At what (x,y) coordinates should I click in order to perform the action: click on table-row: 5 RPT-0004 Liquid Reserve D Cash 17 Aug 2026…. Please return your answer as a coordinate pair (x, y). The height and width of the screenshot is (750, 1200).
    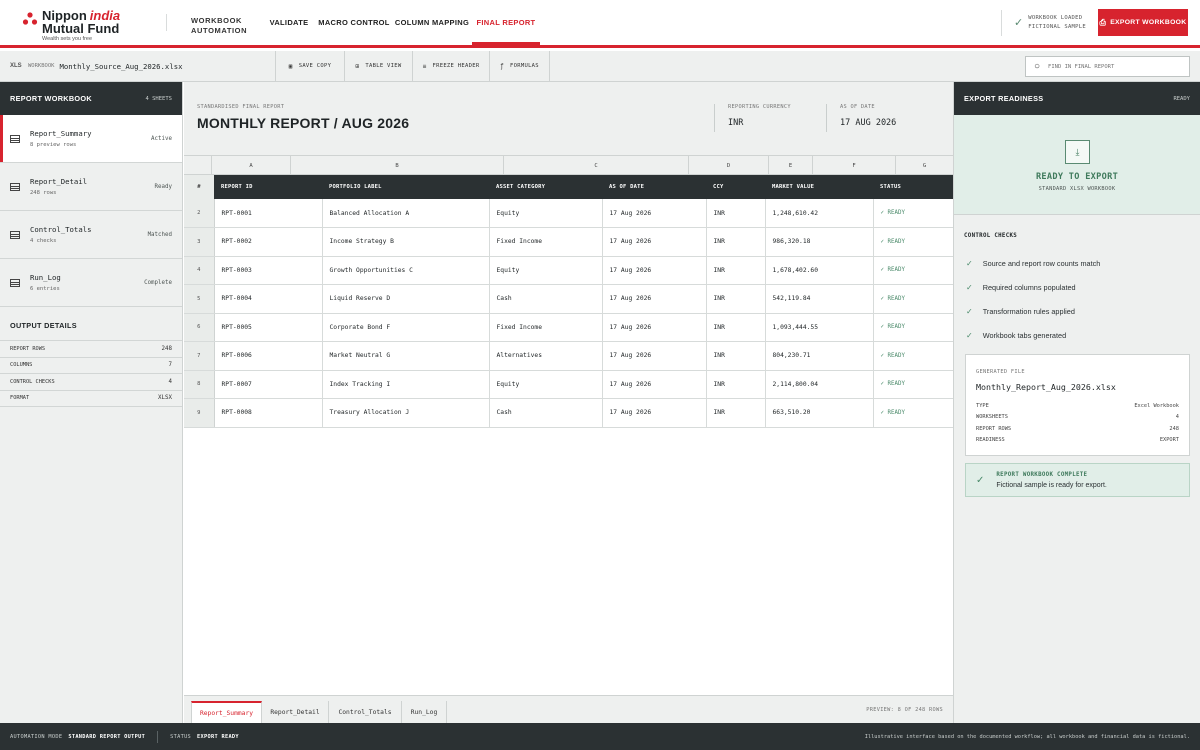
    Looking at the image, I should click on (569, 299).